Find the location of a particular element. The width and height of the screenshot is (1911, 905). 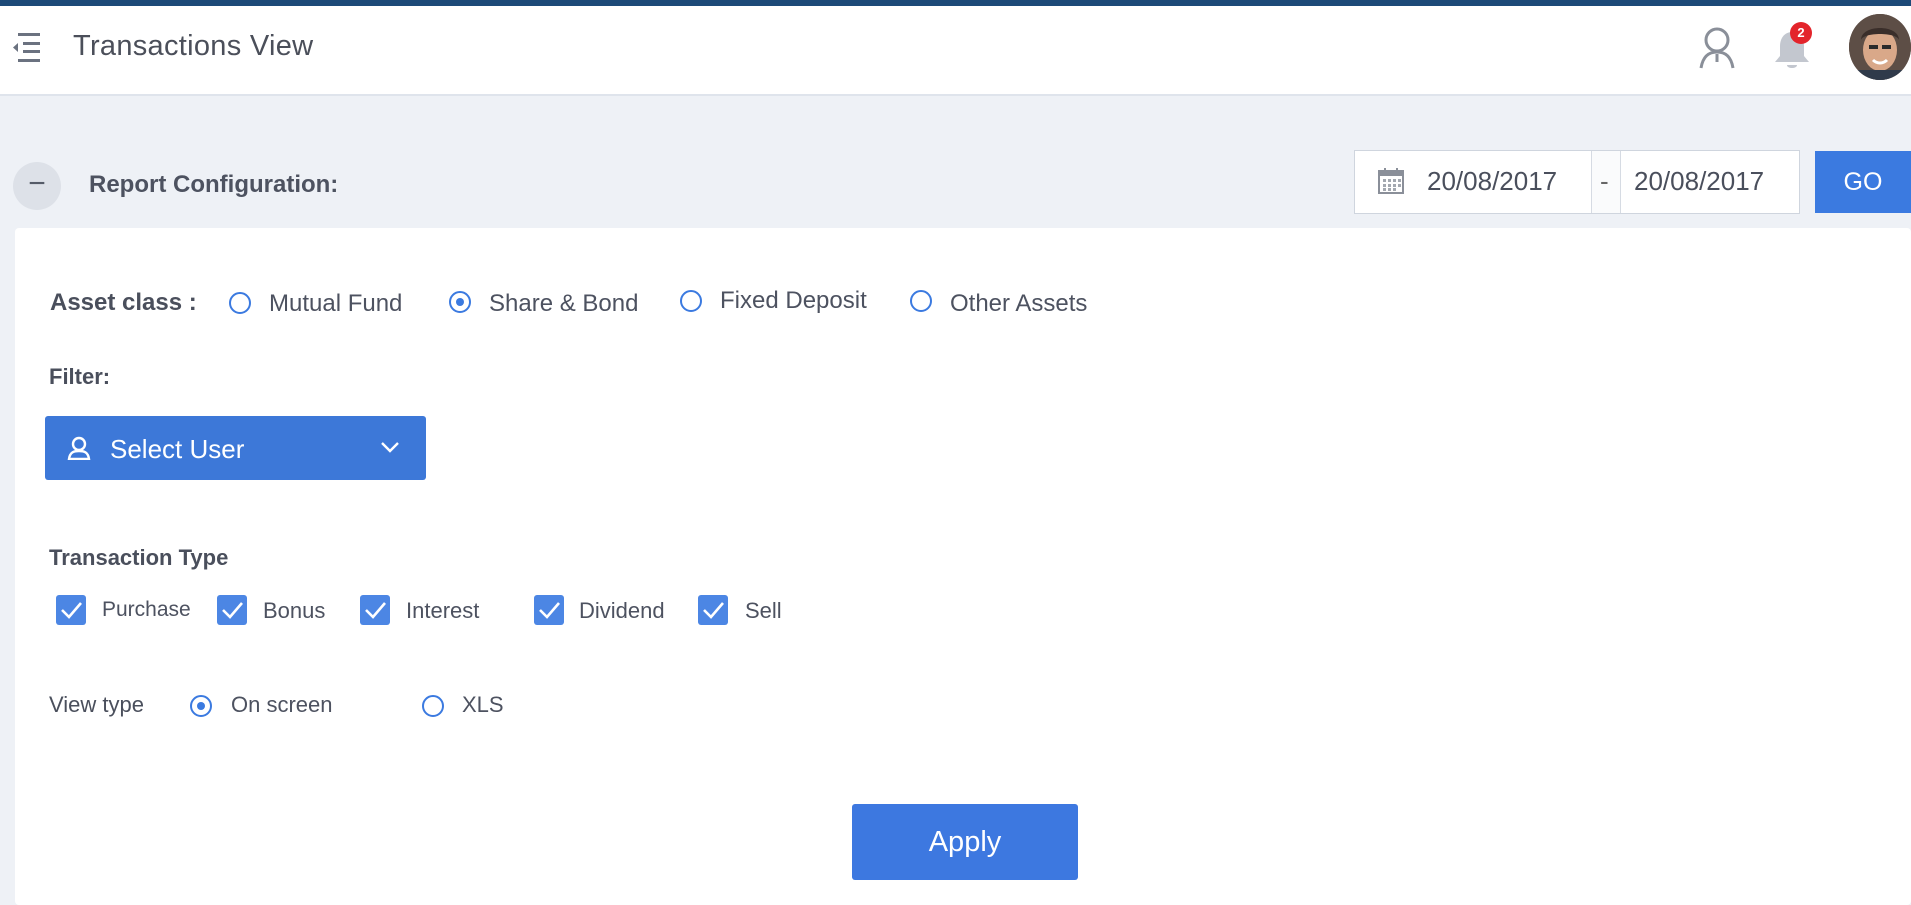

radio-xls is located at coordinates (433, 706).